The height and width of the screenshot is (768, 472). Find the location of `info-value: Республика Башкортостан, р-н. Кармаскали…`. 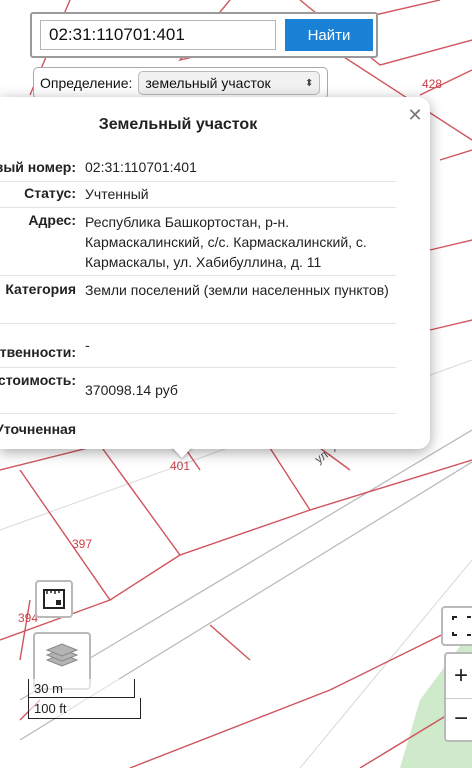

info-value: Республика Башкортостан, р-н. Кармаскали… is located at coordinates (226, 242).